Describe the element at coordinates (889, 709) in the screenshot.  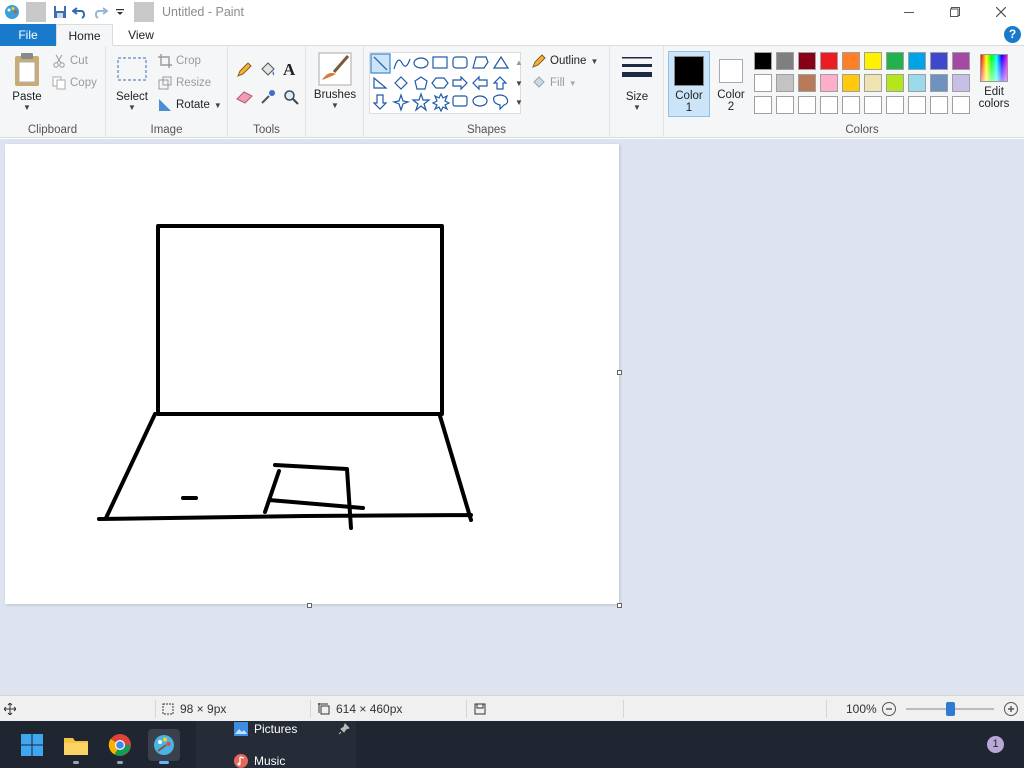
I see `zoom-out-button` at that location.